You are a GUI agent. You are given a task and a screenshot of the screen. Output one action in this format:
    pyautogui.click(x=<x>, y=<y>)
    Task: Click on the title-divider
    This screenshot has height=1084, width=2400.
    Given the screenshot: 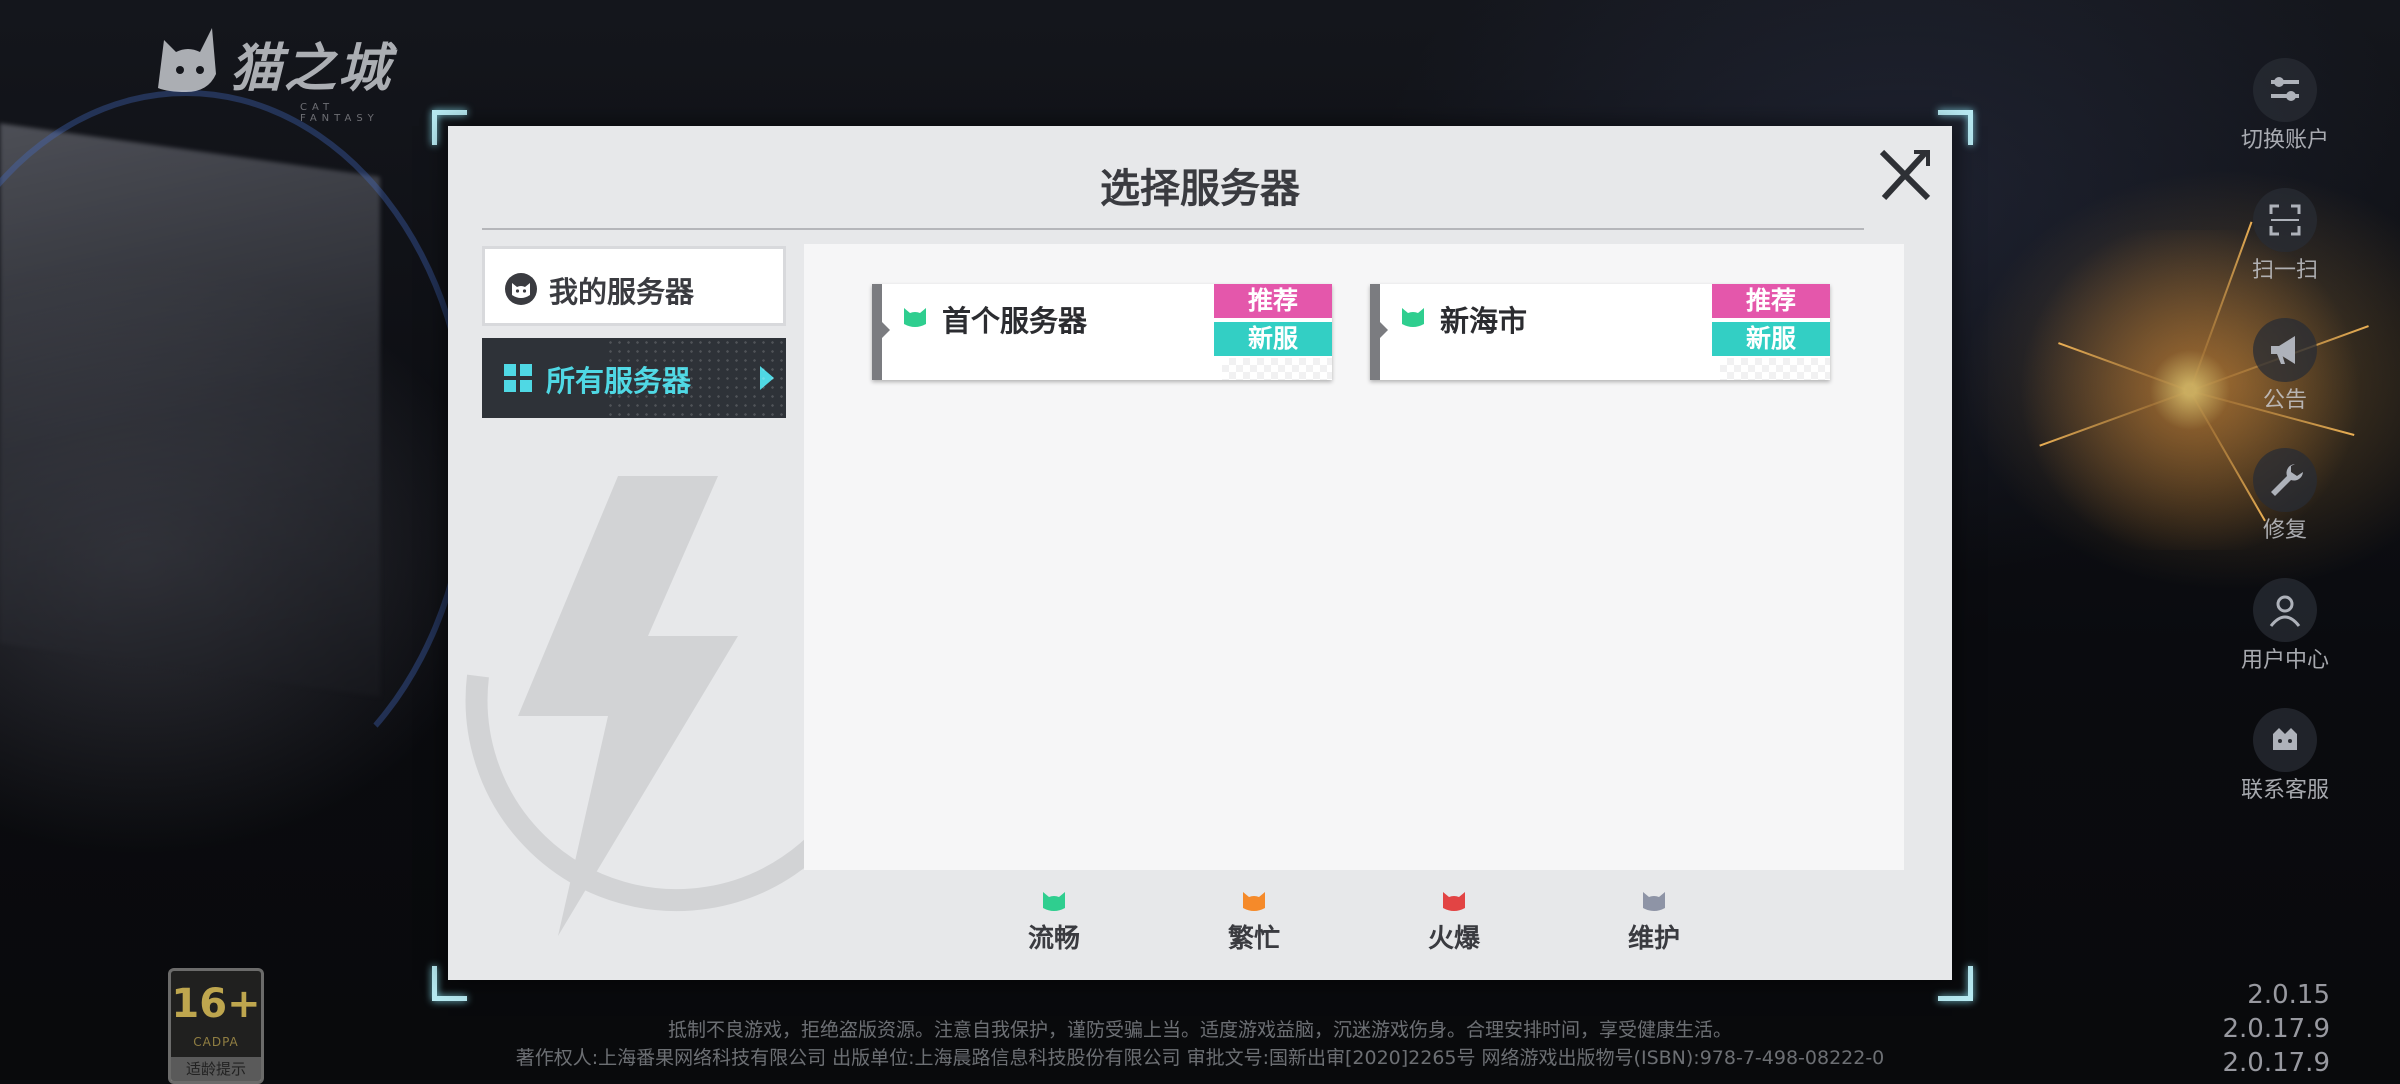 What is the action you would take?
    pyautogui.click(x=1173, y=229)
    